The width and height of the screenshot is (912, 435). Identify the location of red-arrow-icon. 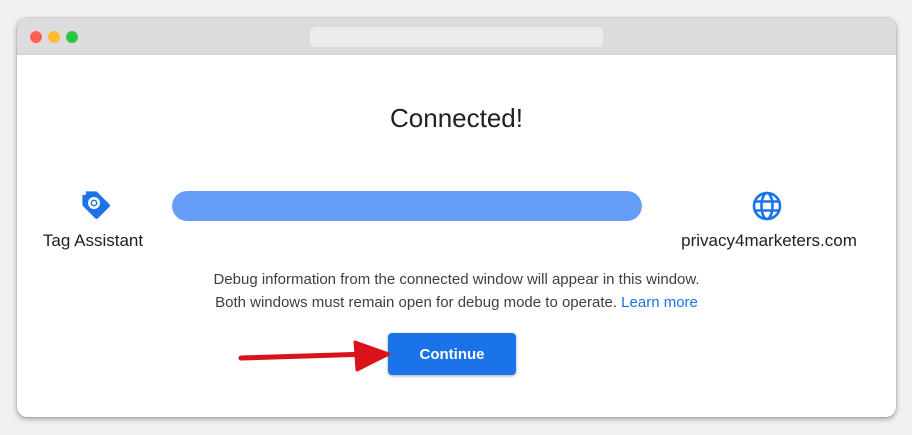
(314, 356).